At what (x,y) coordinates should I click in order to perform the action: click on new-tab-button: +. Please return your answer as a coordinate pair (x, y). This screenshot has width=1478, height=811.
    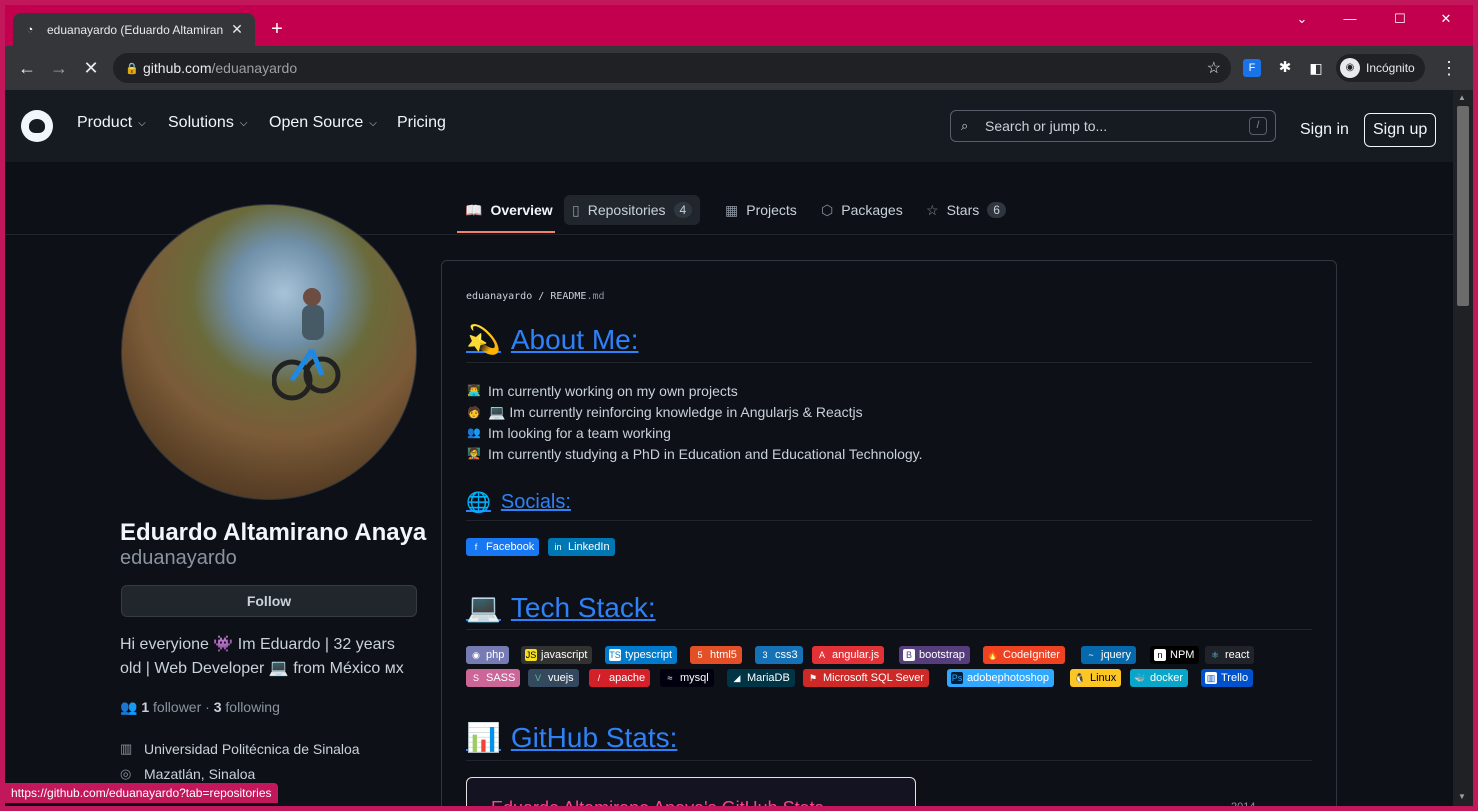
    Looking at the image, I should click on (277, 29).